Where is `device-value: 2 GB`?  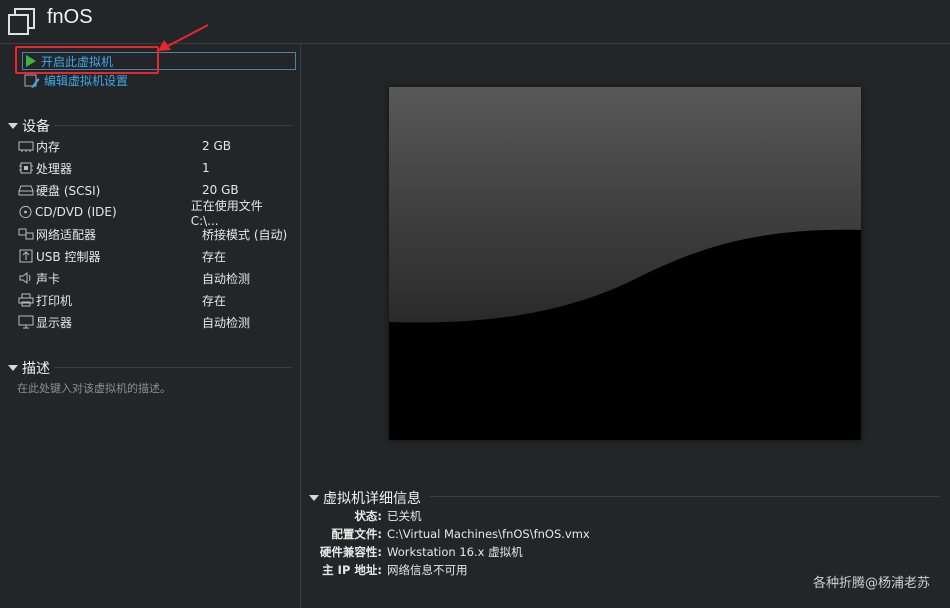
device-value: 2 GB is located at coordinates (216, 146).